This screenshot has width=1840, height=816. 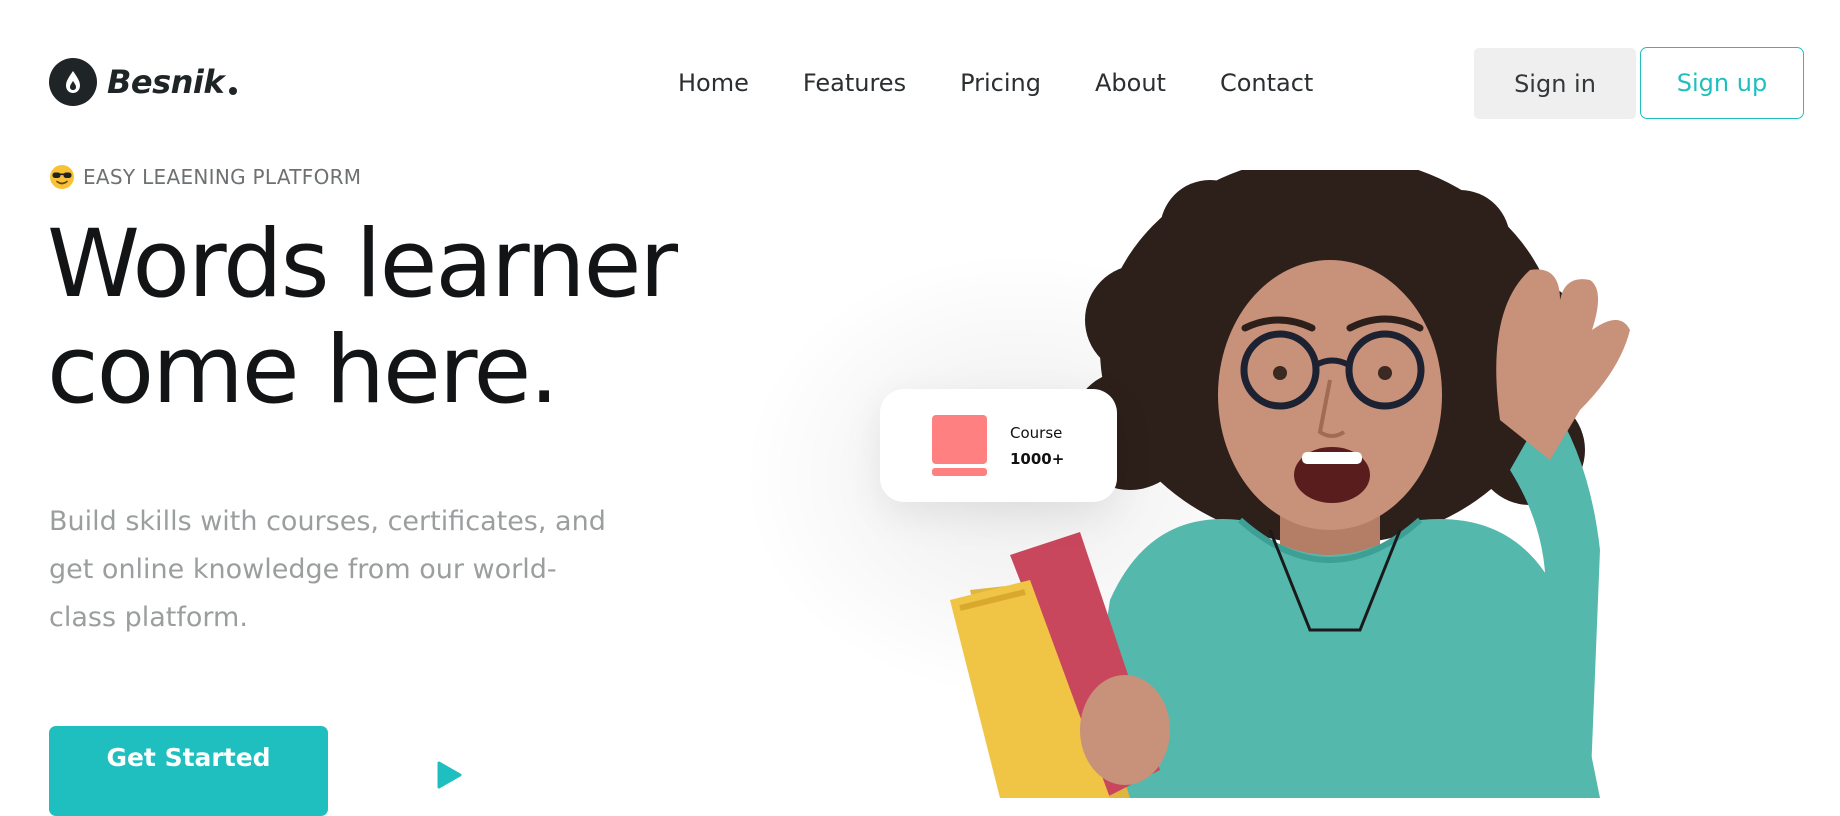 What do you see at coordinates (854, 83) in the screenshot?
I see `nav-item-features: Features` at bounding box center [854, 83].